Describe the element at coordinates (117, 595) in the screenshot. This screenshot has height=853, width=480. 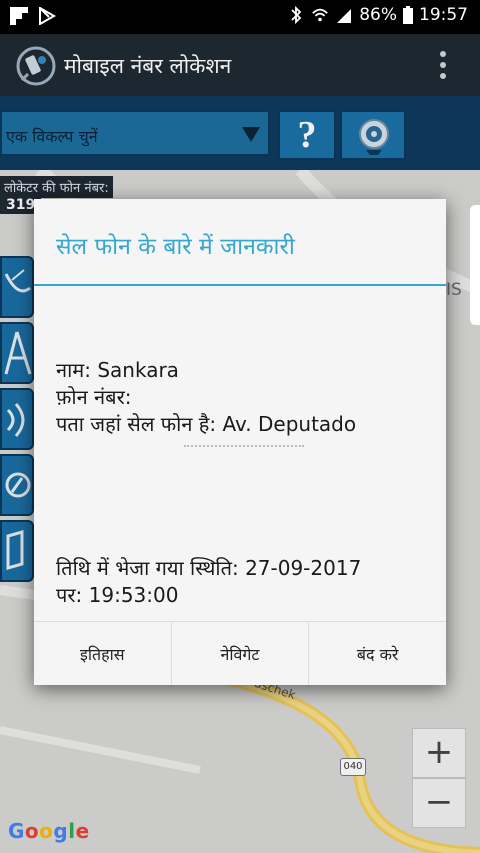
I see `time-line: पर: 19:53:00` at that location.